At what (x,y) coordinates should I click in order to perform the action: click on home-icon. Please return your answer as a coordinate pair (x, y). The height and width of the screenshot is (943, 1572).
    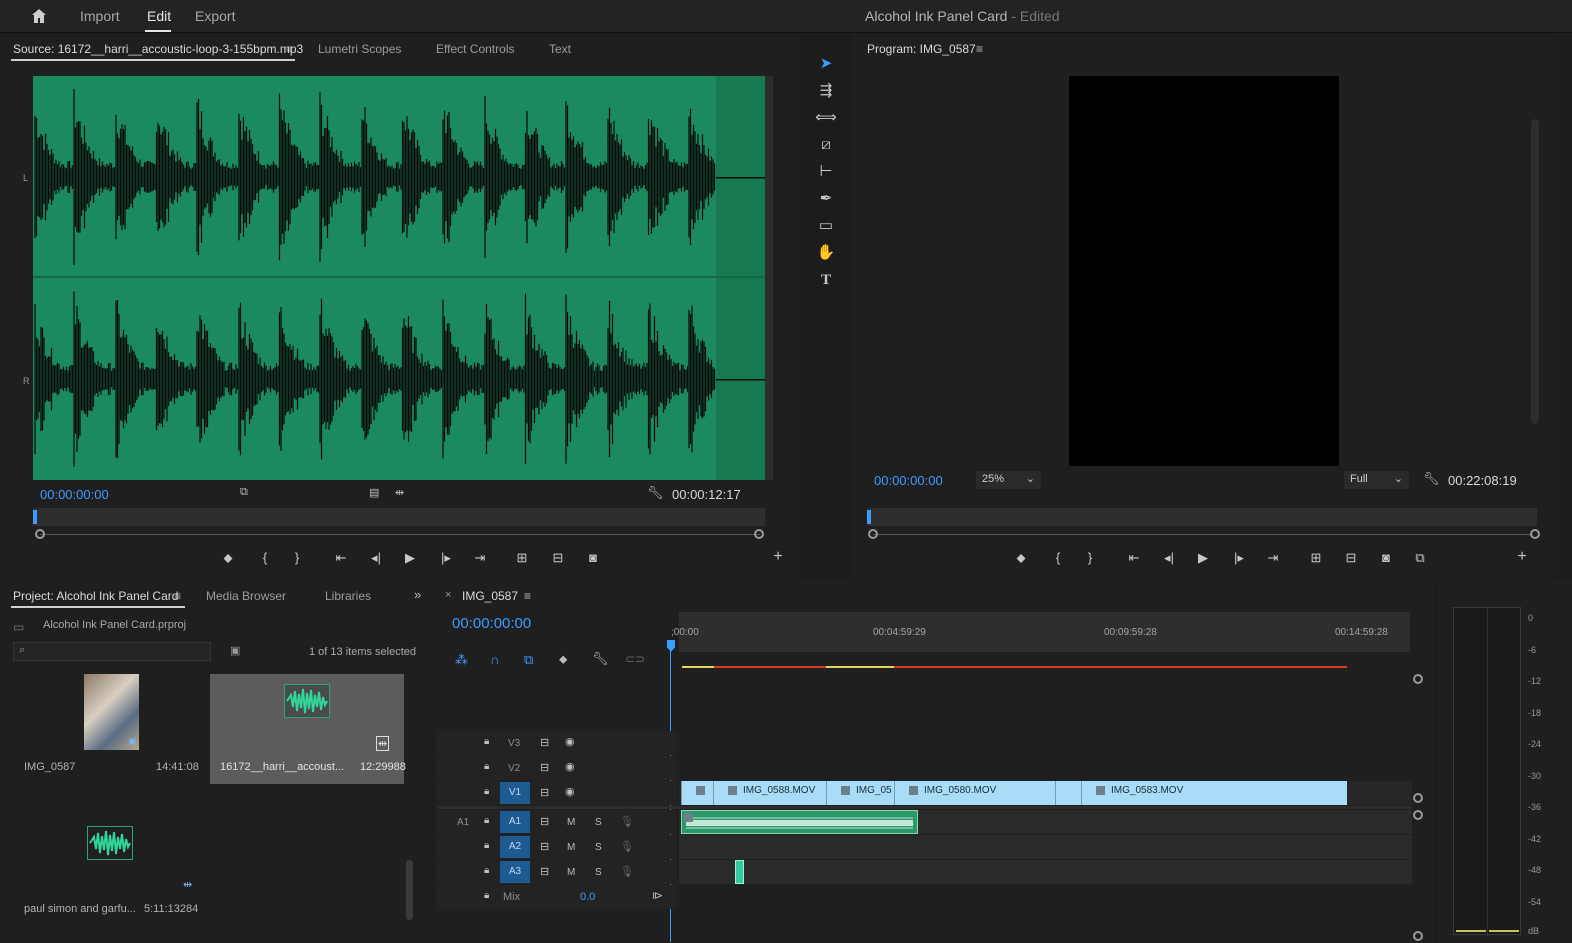
    Looking at the image, I should click on (39, 16).